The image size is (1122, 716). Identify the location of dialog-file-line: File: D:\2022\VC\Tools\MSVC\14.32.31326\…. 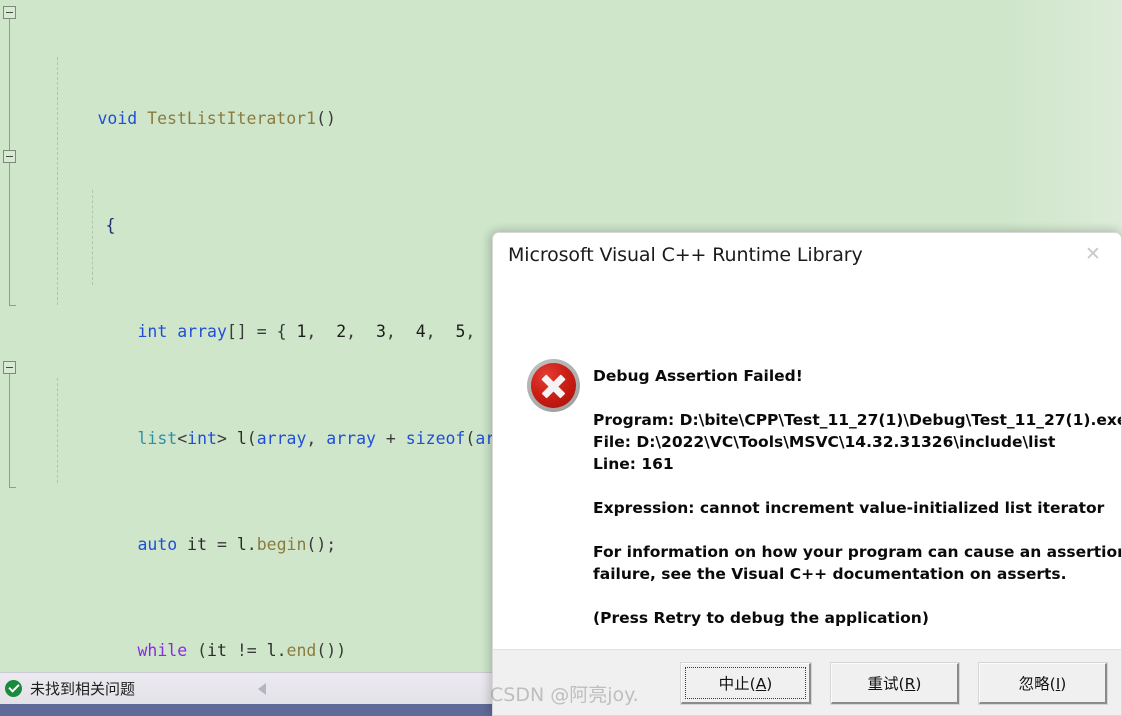
(824, 442).